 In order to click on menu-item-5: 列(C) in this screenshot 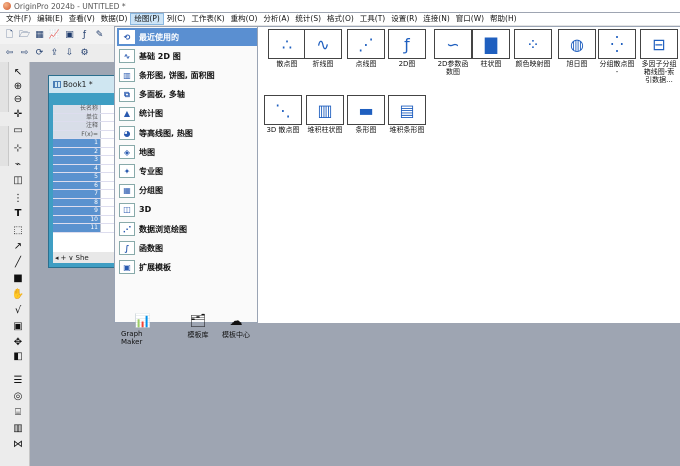, I will do `click(176, 19)`.